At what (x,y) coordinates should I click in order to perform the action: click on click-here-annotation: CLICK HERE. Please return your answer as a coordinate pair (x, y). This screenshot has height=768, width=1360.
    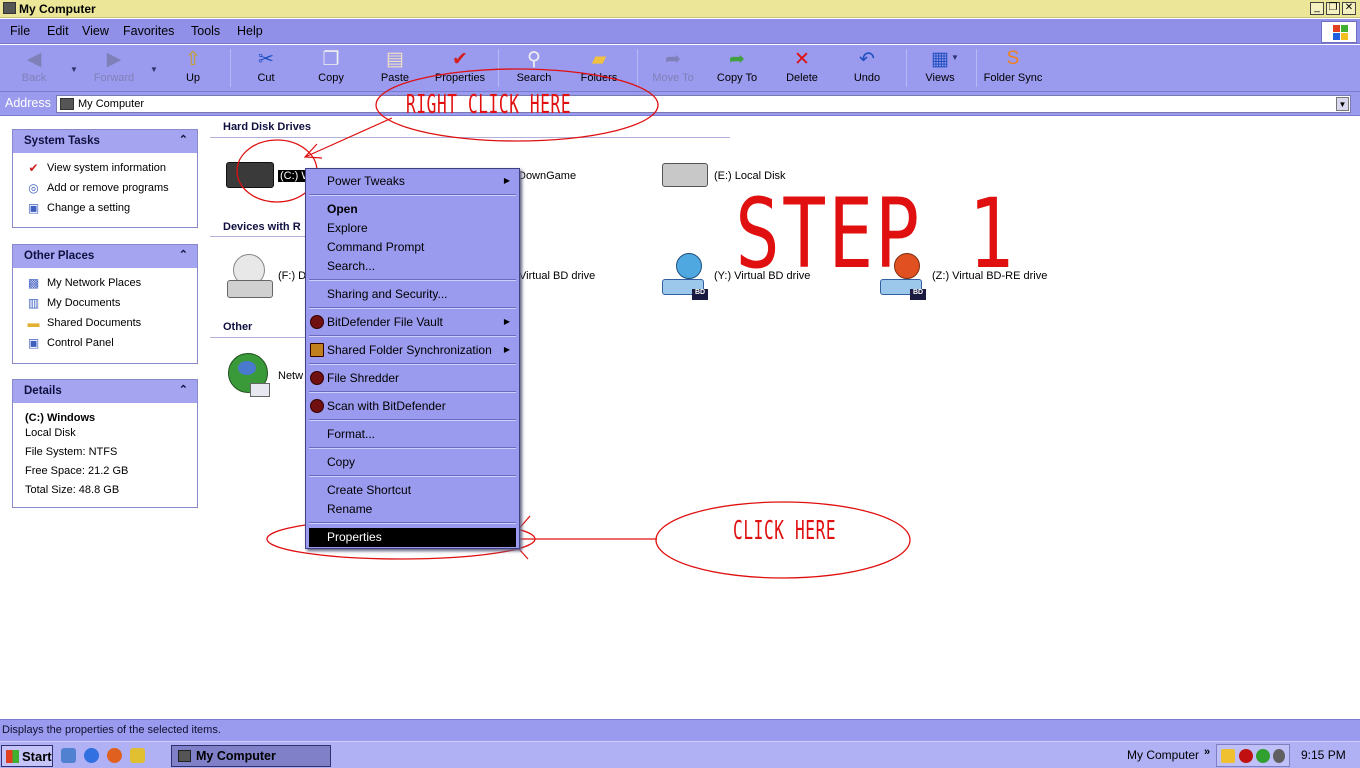
    Looking at the image, I should click on (785, 531).